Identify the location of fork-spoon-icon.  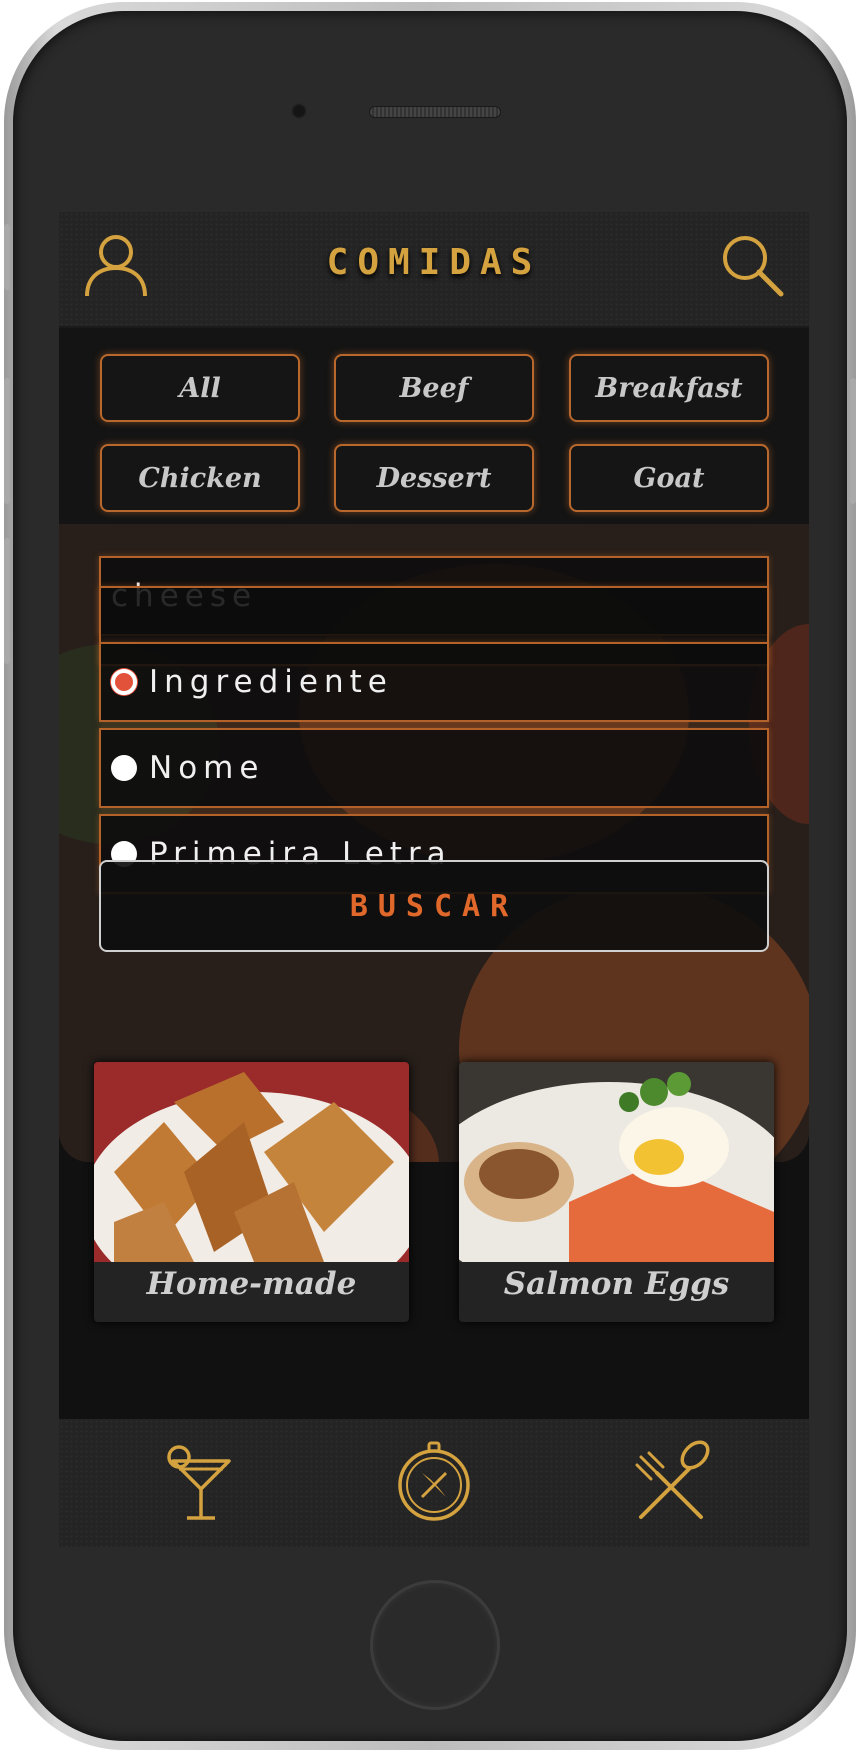
(671, 1481).